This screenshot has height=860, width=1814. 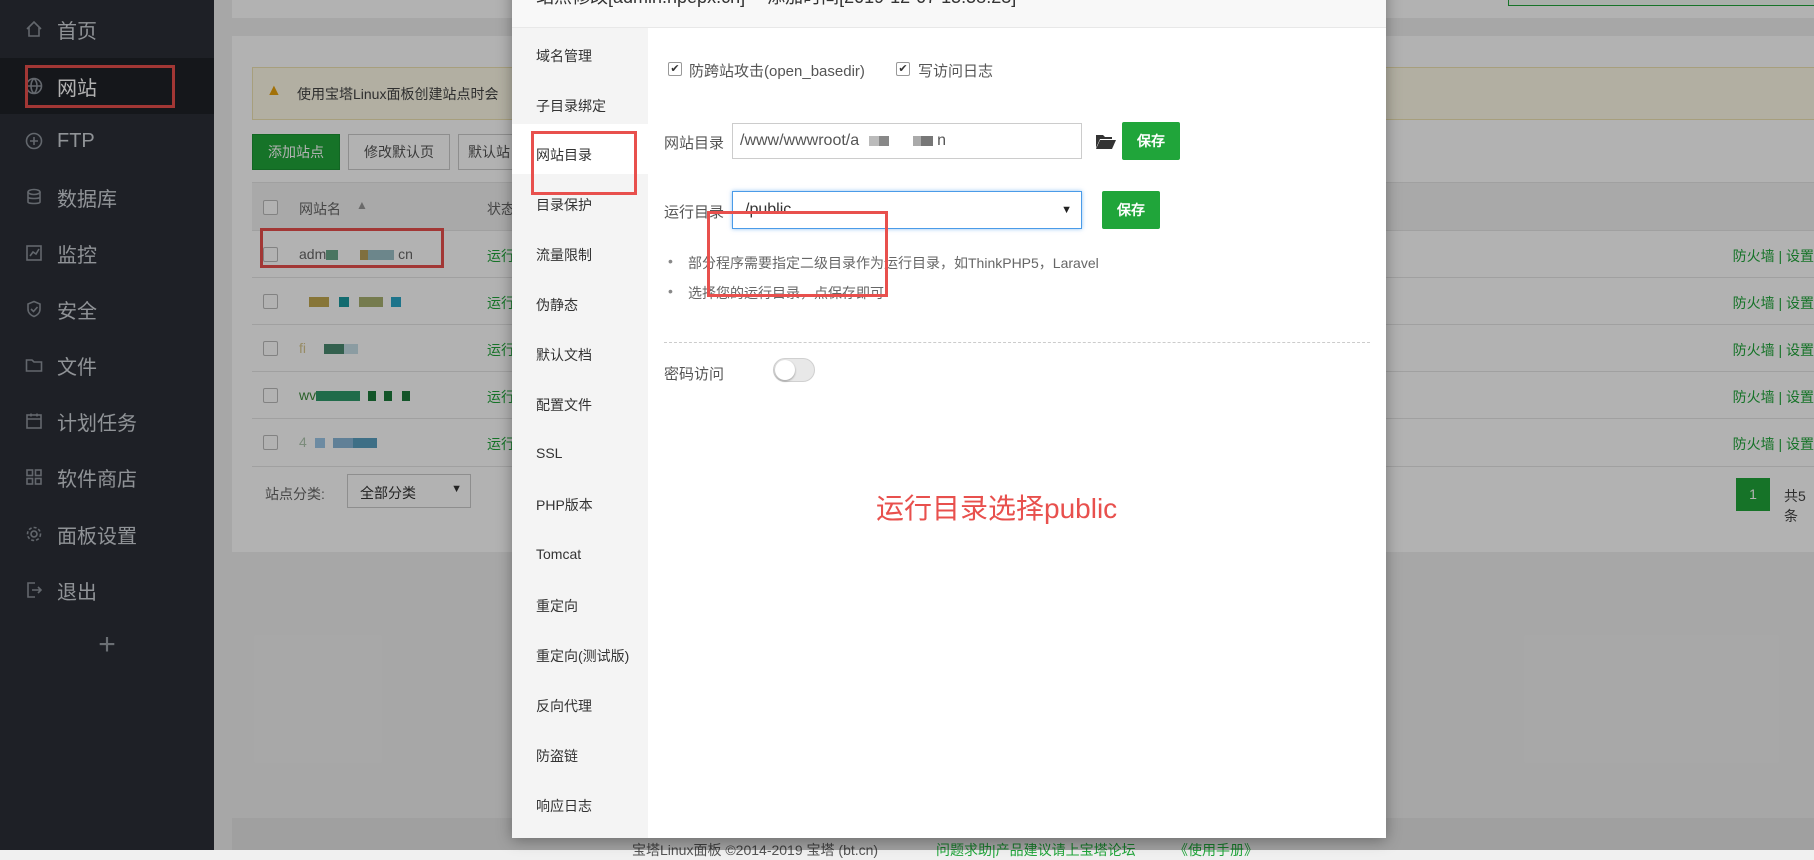 I want to click on divider, so click(x=1017, y=342).